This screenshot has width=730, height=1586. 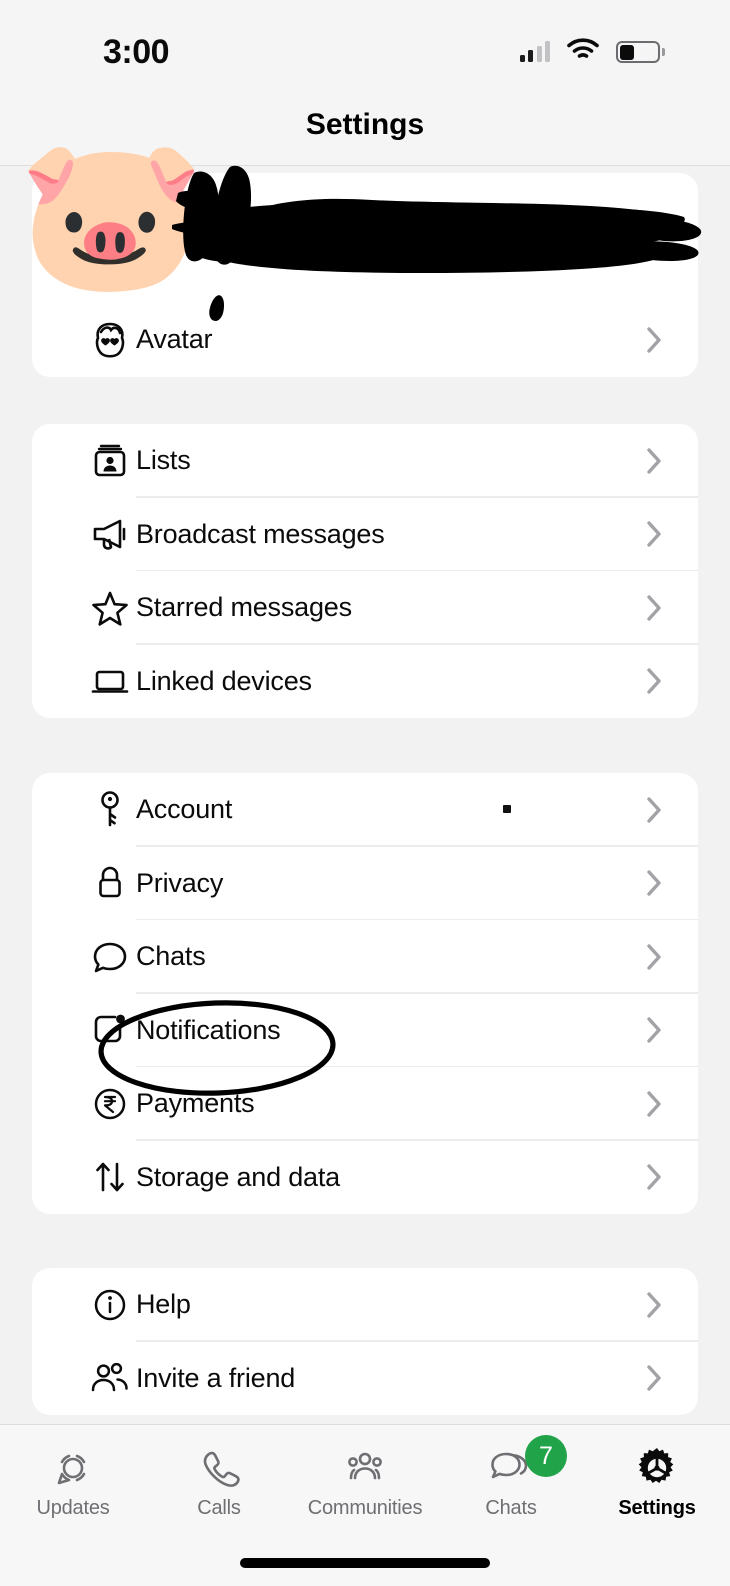 What do you see at coordinates (640, 52) in the screenshot?
I see `battery-low-icon` at bounding box center [640, 52].